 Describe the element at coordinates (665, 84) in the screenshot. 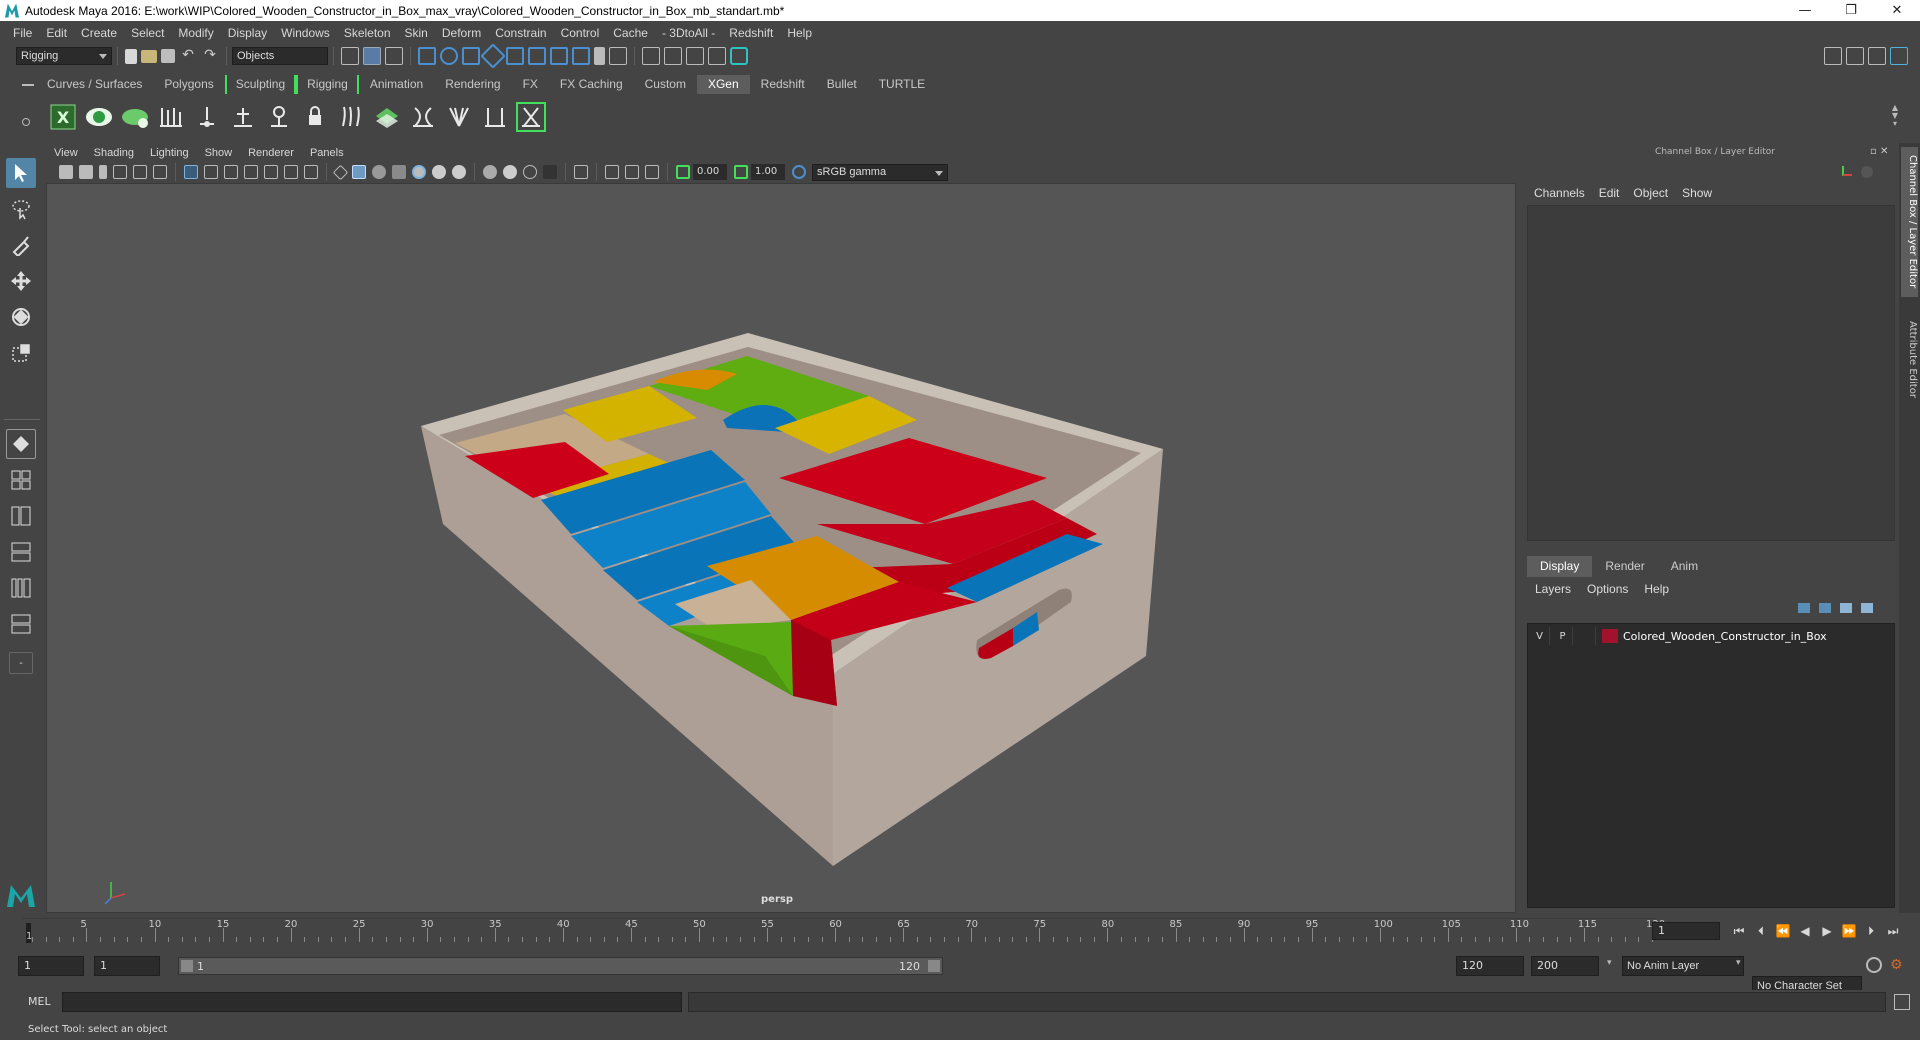

I see `tab-custom: Custom` at that location.